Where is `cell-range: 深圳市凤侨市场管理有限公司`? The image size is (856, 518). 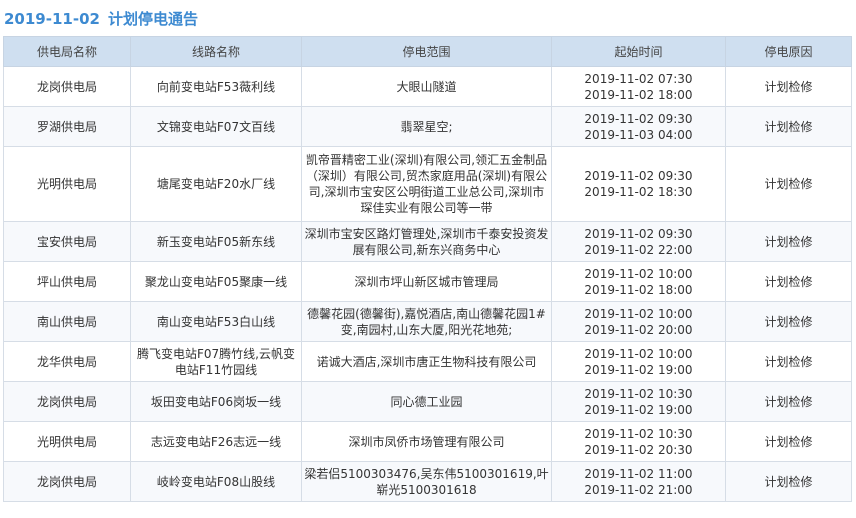 cell-range: 深圳市凤侨市场管理有限公司 is located at coordinates (426, 441).